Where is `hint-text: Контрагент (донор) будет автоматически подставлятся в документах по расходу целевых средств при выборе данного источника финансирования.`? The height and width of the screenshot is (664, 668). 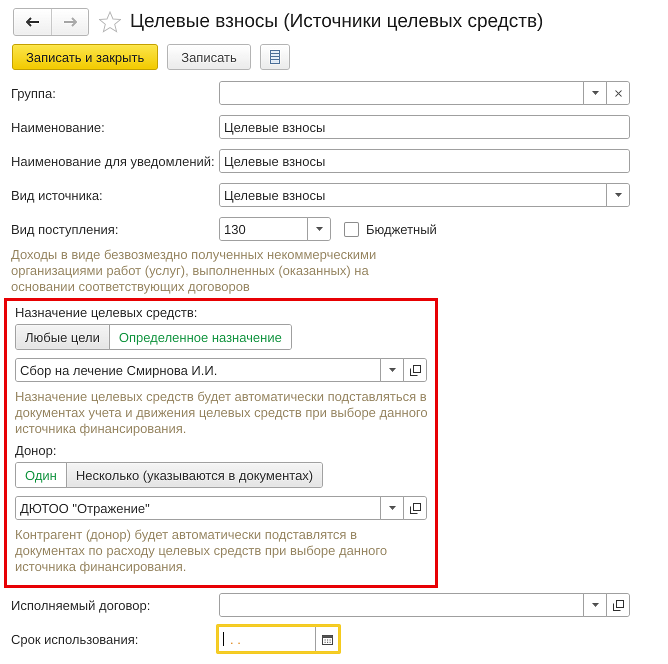
hint-text: Контрагент (донор) будет автоматически подставлятся в документах по расходу целевых средств при выборе данного источника финансирования. is located at coordinates (201, 551).